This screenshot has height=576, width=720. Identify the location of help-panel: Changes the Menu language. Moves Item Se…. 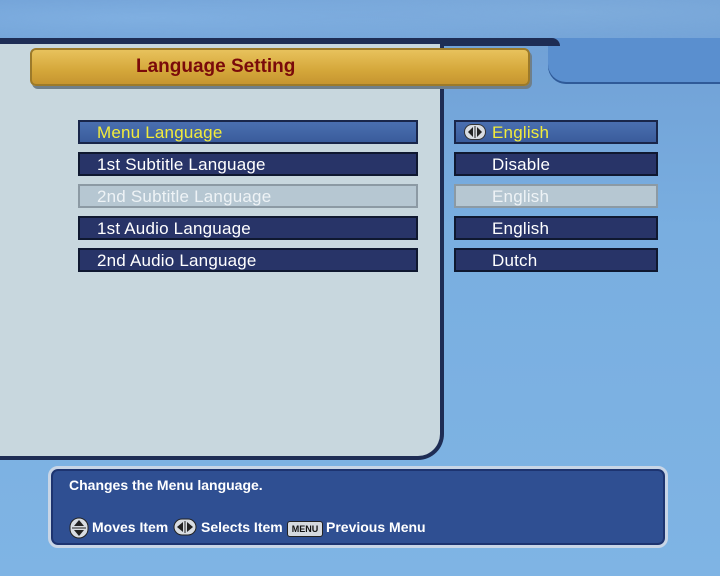
(358, 507).